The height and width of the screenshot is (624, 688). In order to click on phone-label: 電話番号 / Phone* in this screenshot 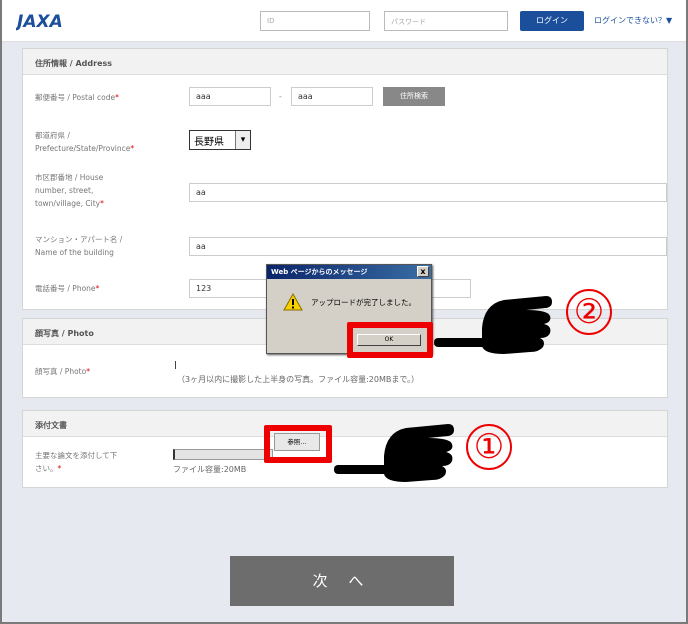, I will do `click(67, 288)`.